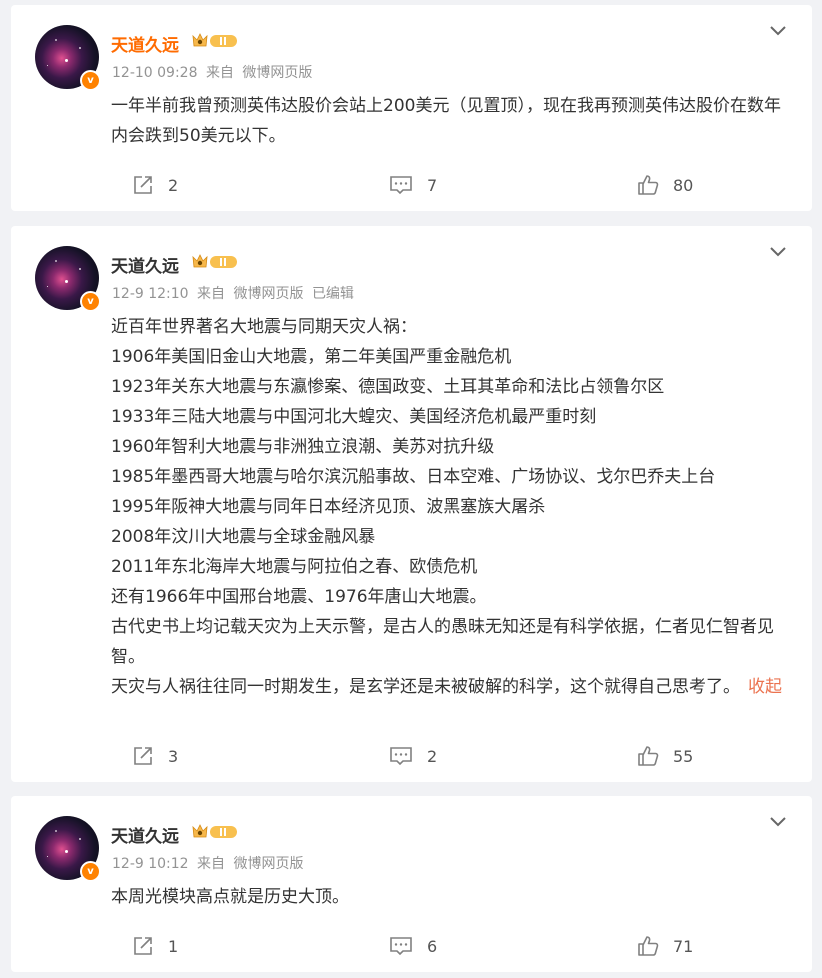  Describe the element at coordinates (665, 756) in the screenshot. I see `like-button: 55` at that location.